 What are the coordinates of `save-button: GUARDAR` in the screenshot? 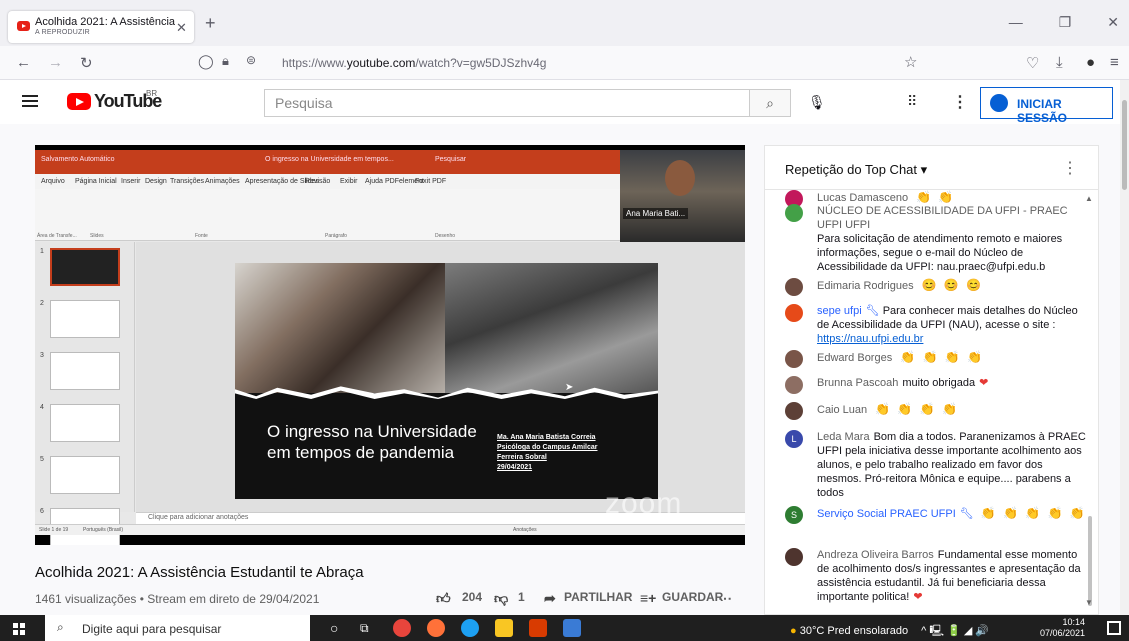 It's located at (692, 597).